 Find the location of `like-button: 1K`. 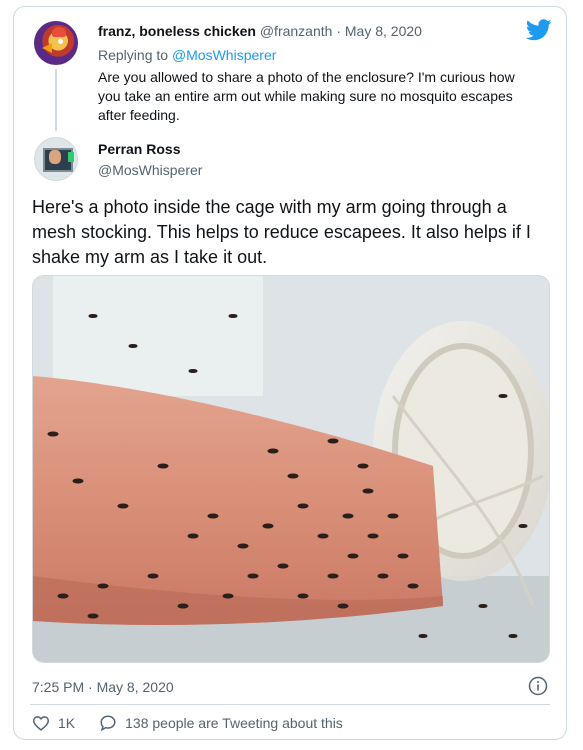

like-button: 1K is located at coordinates (53, 723).